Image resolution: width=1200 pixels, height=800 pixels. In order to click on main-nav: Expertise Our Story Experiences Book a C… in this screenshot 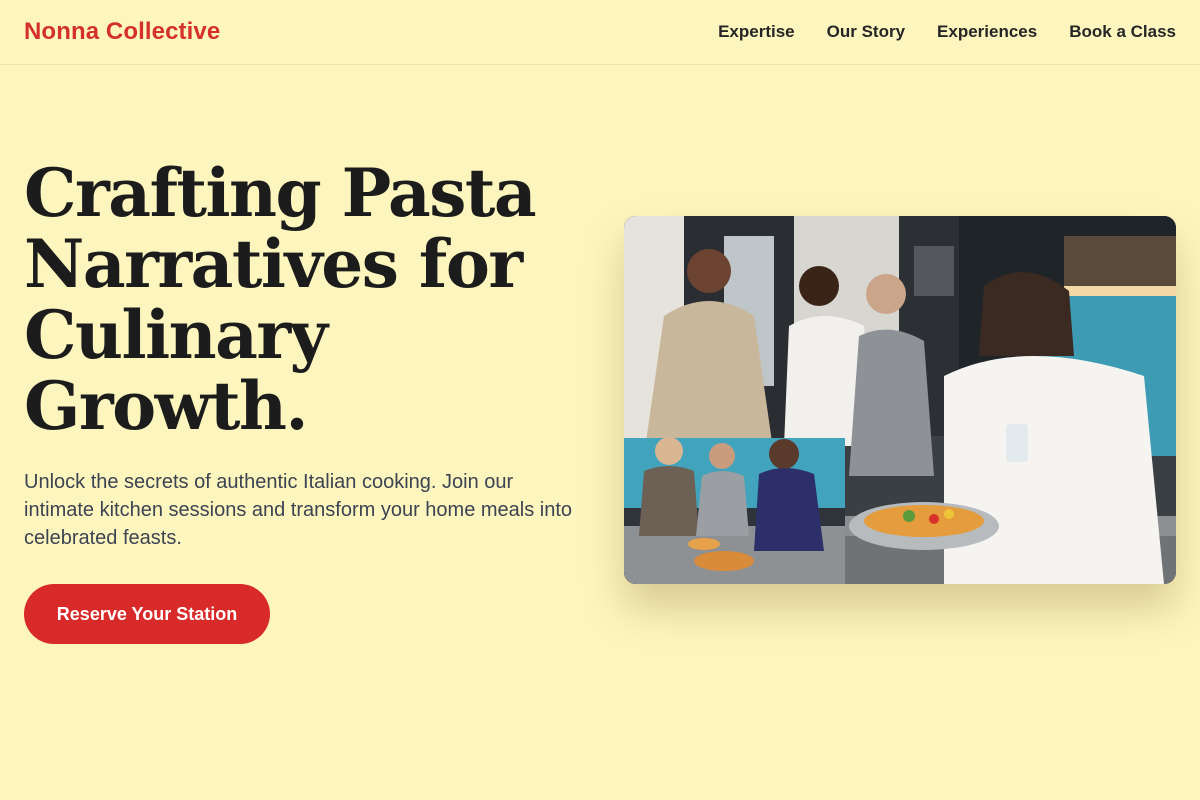, I will do `click(947, 32)`.